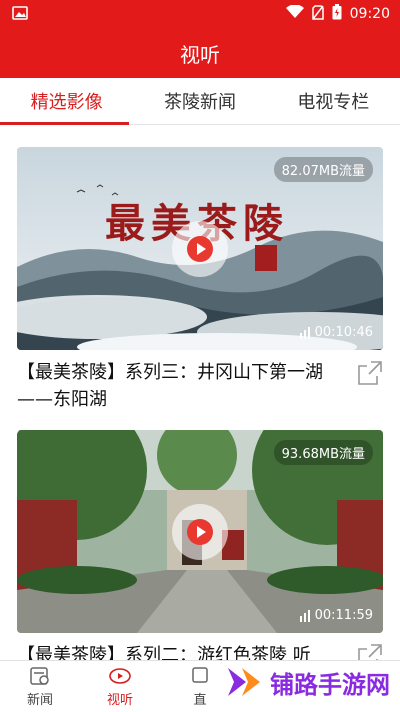  What do you see at coordinates (336, 332) in the screenshot?
I see `video-duration: 00:10:46` at bounding box center [336, 332].